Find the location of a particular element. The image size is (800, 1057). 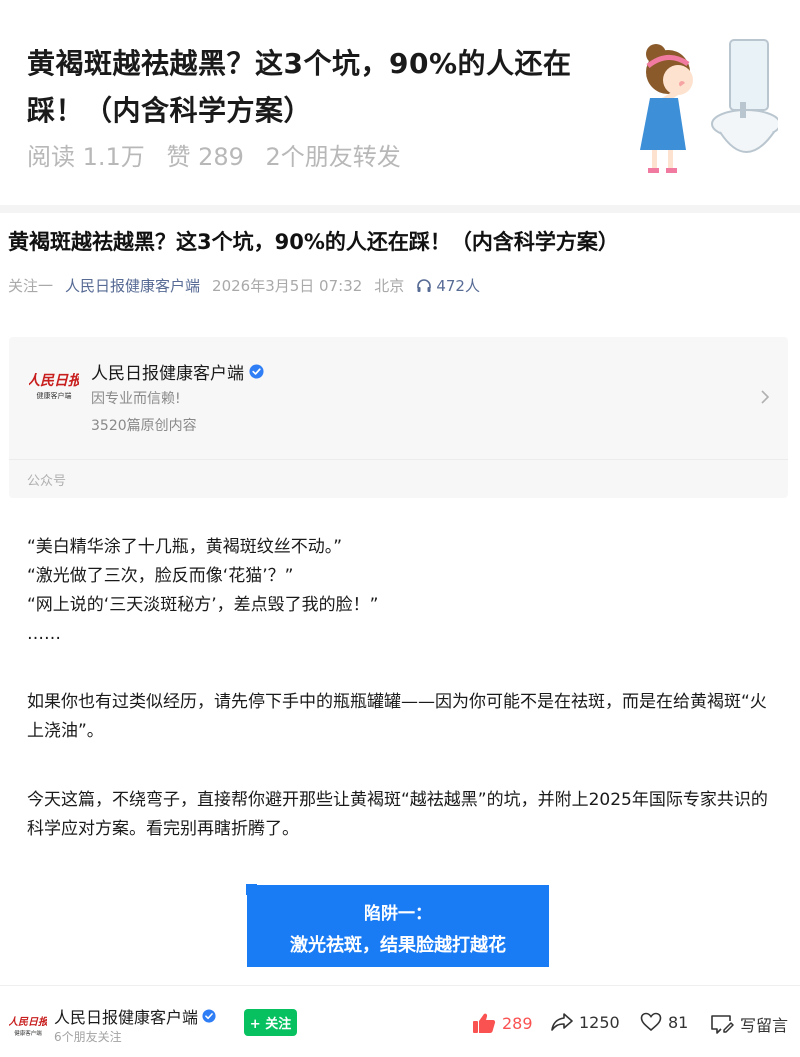

trap-one-banner: 陷阱一： 激光祛斑，结果脸越打越花 is located at coordinates (396, 924).